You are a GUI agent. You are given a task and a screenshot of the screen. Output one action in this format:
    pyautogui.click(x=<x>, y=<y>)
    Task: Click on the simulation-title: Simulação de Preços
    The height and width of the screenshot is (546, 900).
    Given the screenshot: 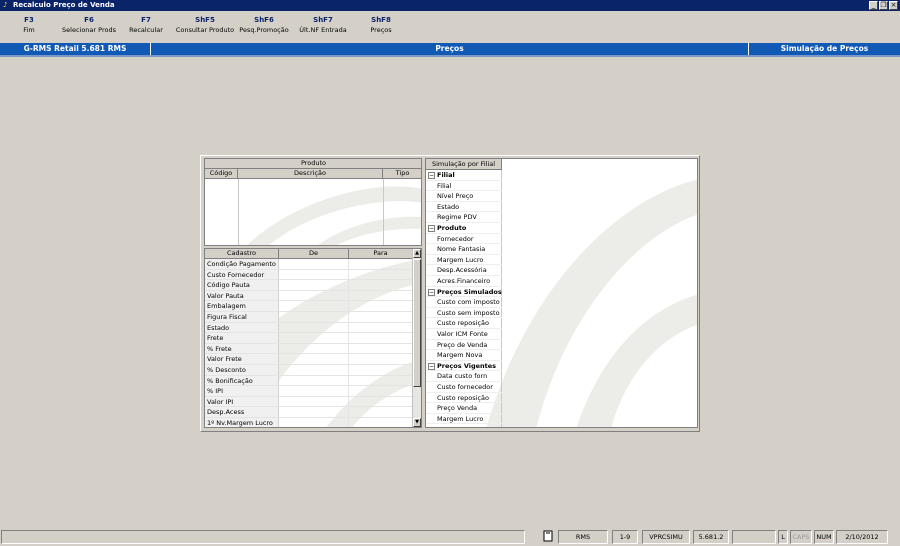 What is the action you would take?
    pyautogui.click(x=824, y=48)
    